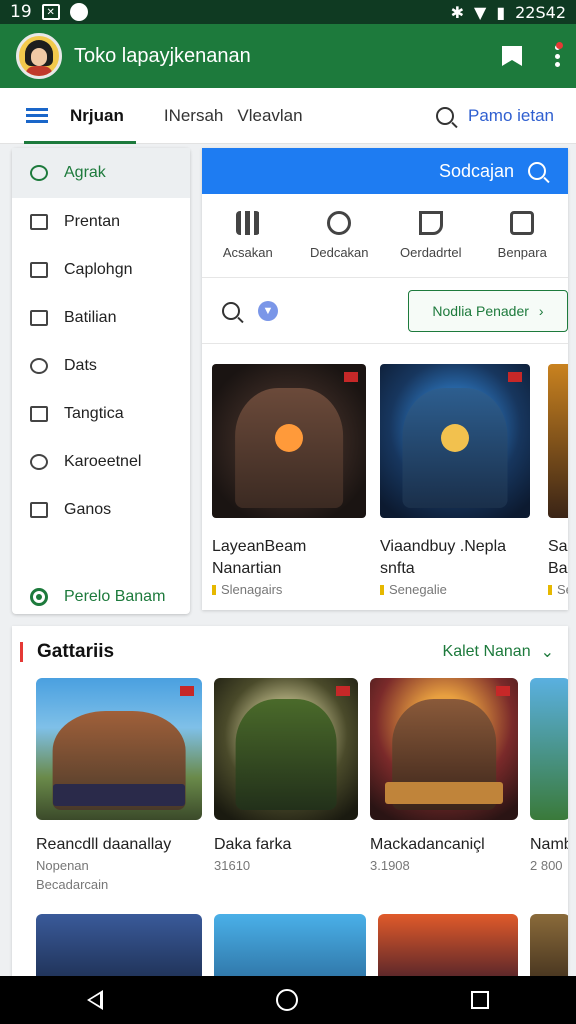  What do you see at coordinates (92, 221) in the screenshot?
I see `sidebar-item-label: Prentan` at bounding box center [92, 221].